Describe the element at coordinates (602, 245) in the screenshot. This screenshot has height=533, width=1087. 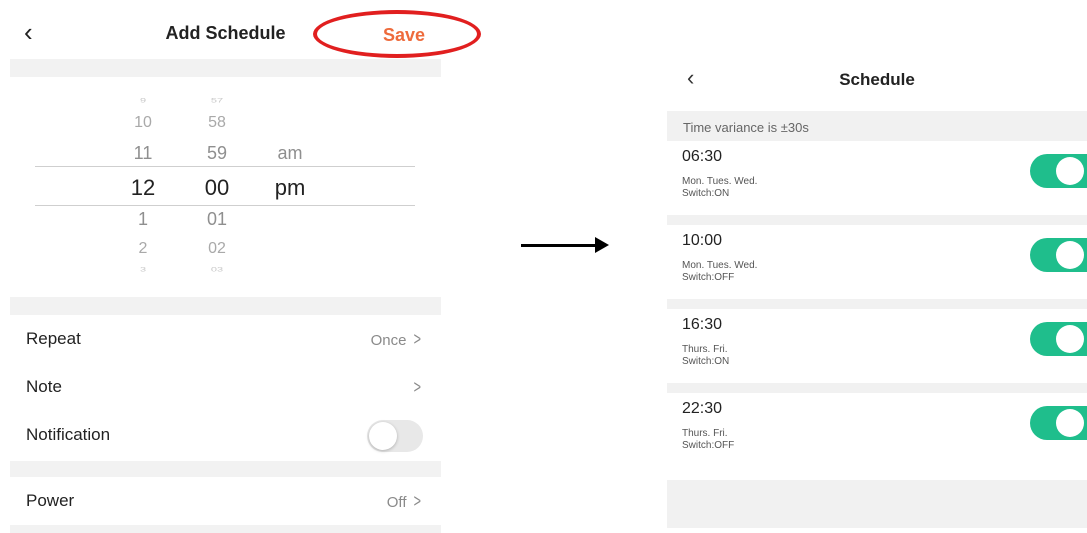
I see `arrow-head` at that location.